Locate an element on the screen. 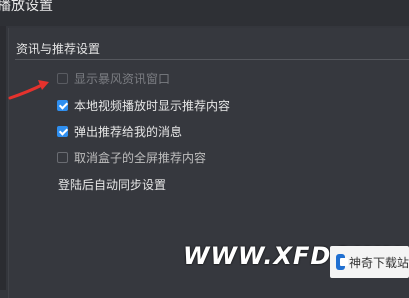 The image size is (409, 298). option-label: 本地视频播放时显示推荐内容 is located at coordinates (152, 105).